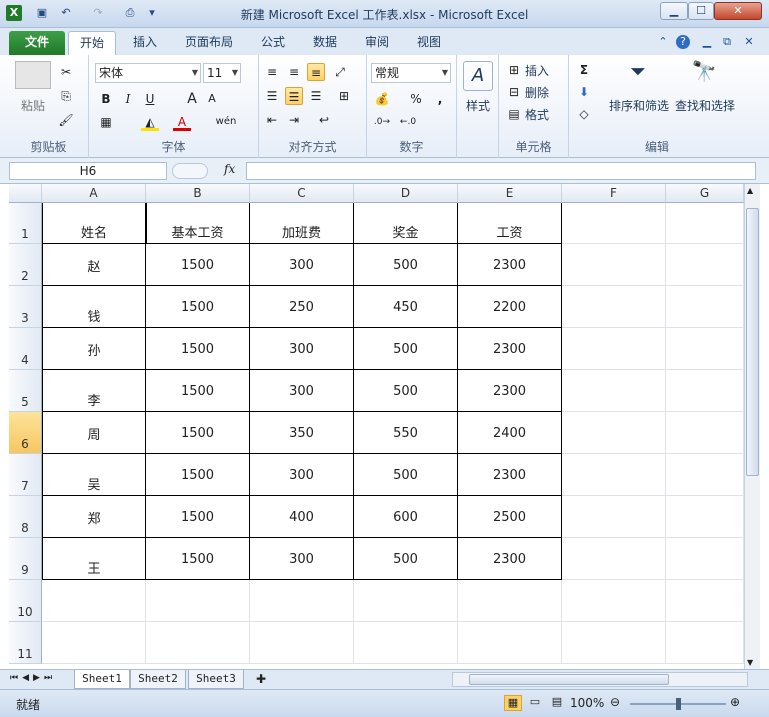 This screenshot has width=769, height=717. Describe the element at coordinates (302, 433) in the screenshot. I see `cell-c6: 350` at that location.